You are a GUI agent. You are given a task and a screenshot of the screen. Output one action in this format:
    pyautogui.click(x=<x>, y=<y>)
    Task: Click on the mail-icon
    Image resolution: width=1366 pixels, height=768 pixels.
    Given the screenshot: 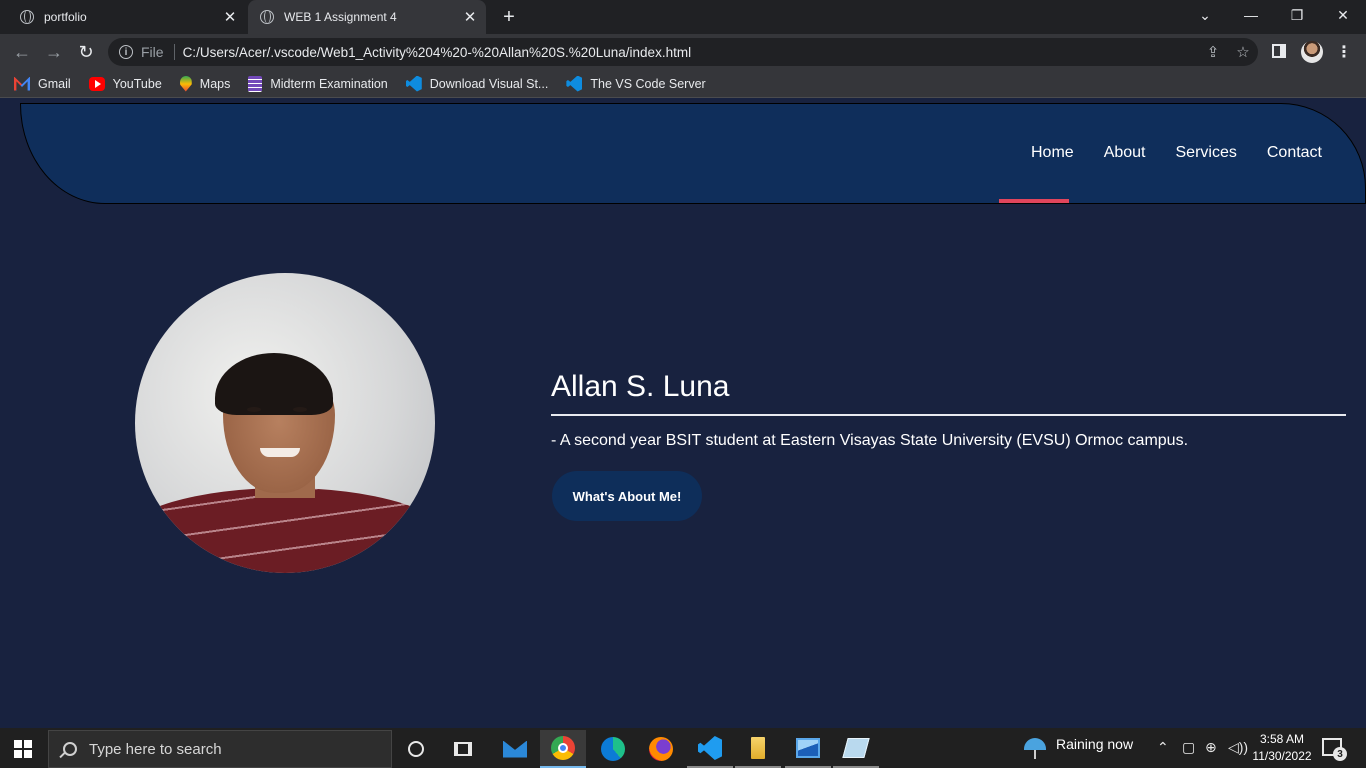 What is the action you would take?
    pyautogui.click(x=515, y=749)
    